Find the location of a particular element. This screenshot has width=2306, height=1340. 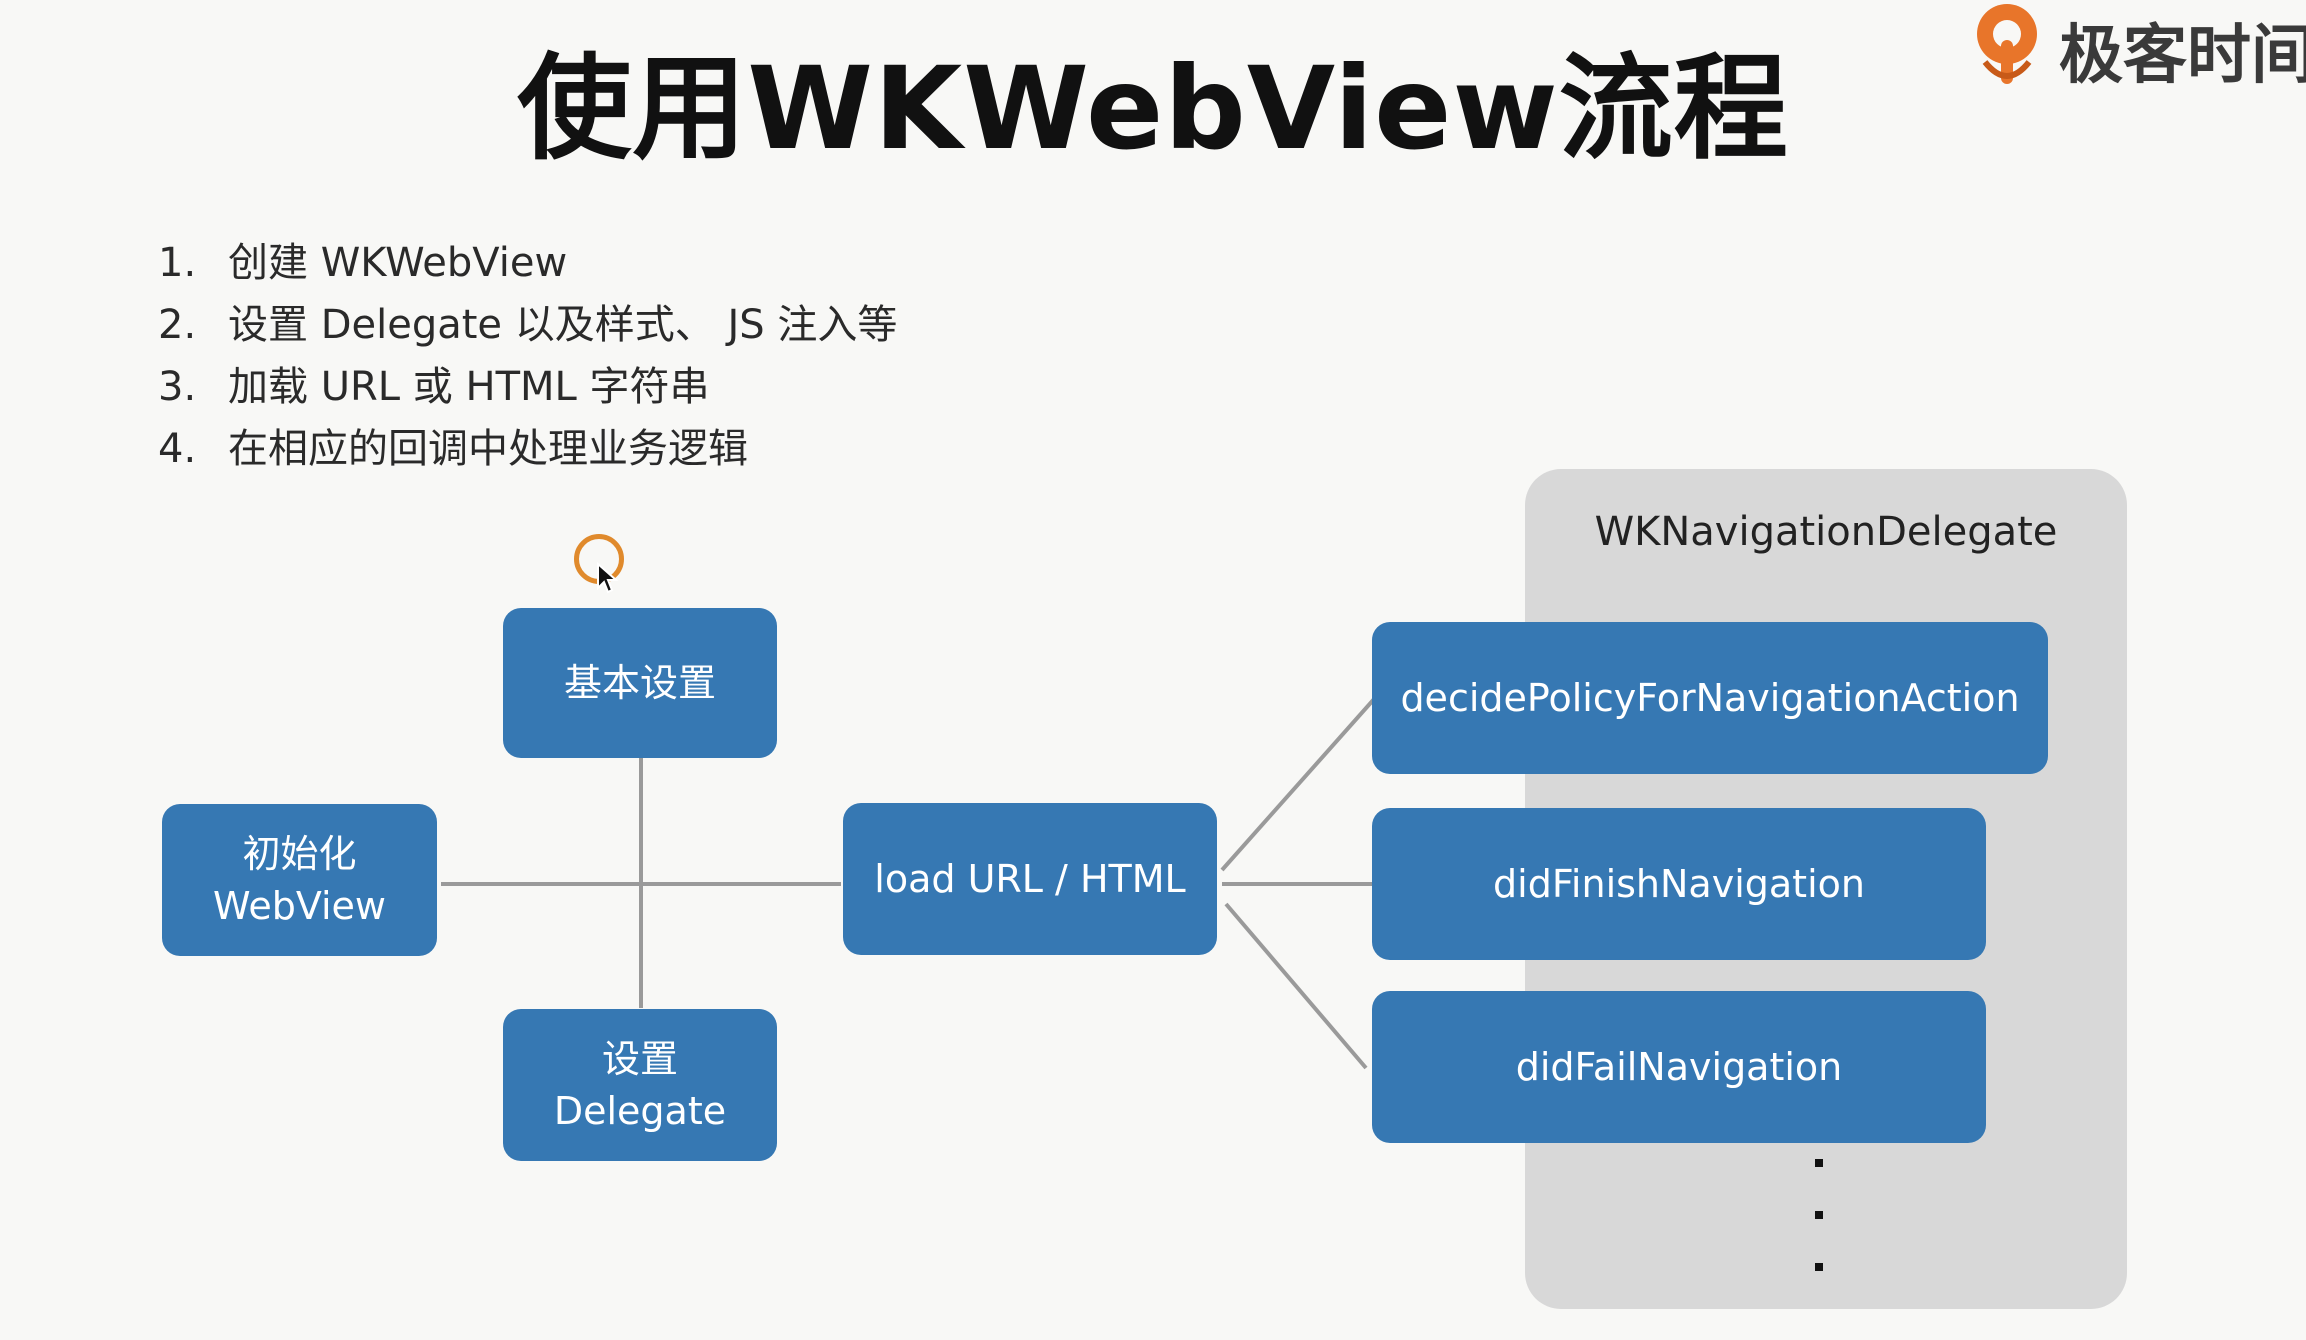

node-init-webview: 初始化 WebView is located at coordinates (299, 880).